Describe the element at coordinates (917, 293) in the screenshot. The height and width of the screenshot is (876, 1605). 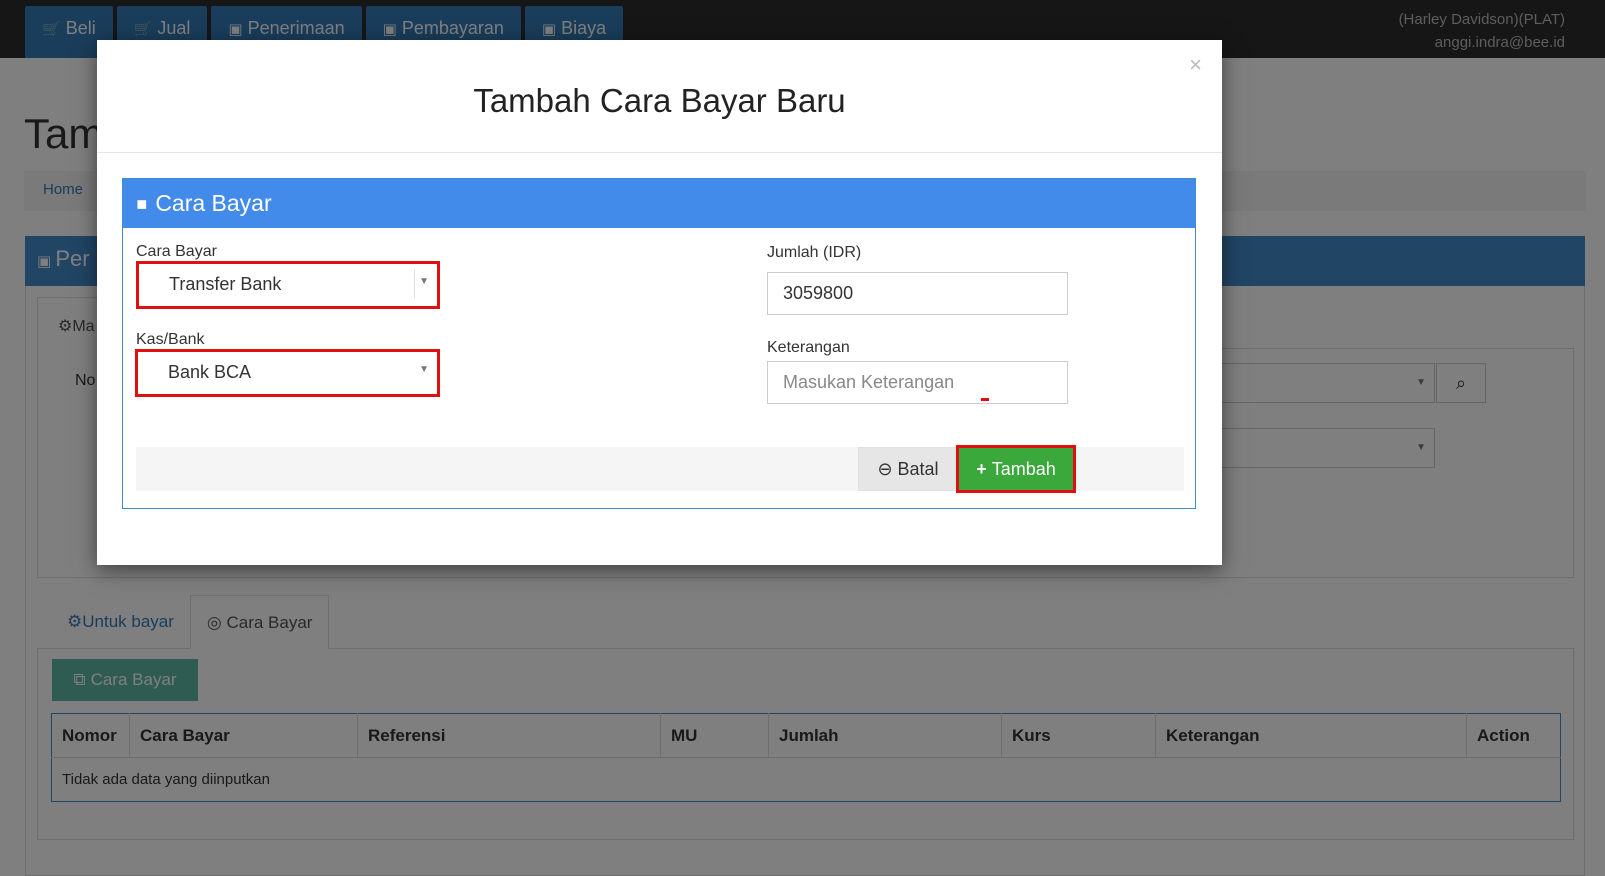
I see `jumlah-input: 3059800` at that location.